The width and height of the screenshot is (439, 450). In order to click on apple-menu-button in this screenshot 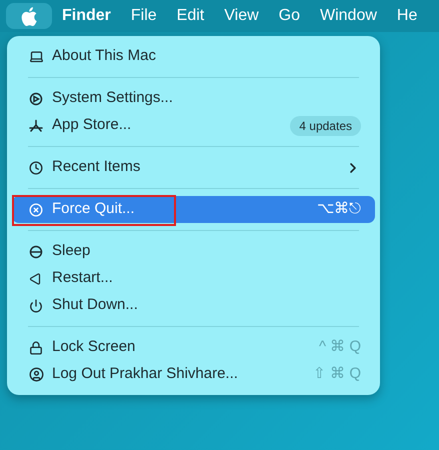, I will do `click(29, 16)`.